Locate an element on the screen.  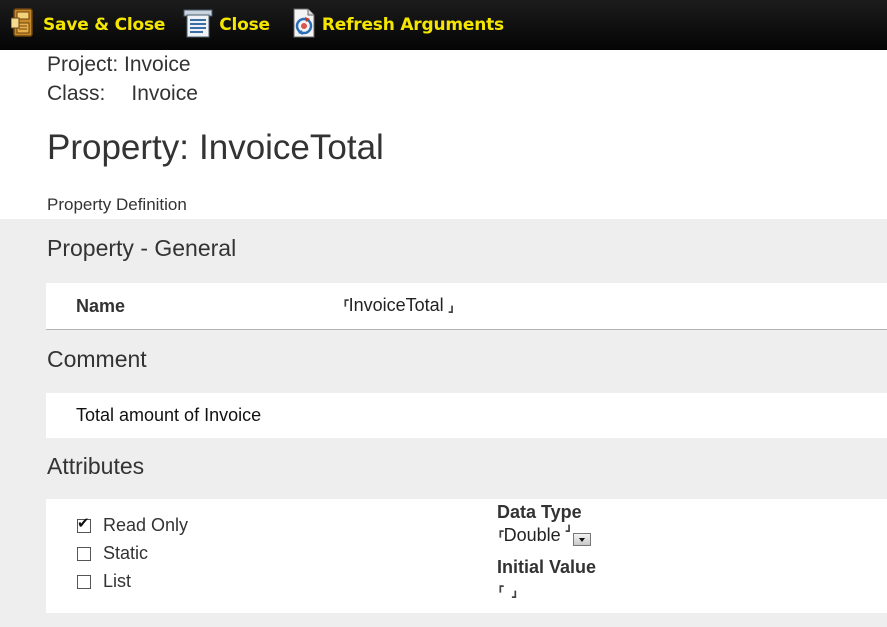
name-value: InvoiceTotal is located at coordinates (396, 305).